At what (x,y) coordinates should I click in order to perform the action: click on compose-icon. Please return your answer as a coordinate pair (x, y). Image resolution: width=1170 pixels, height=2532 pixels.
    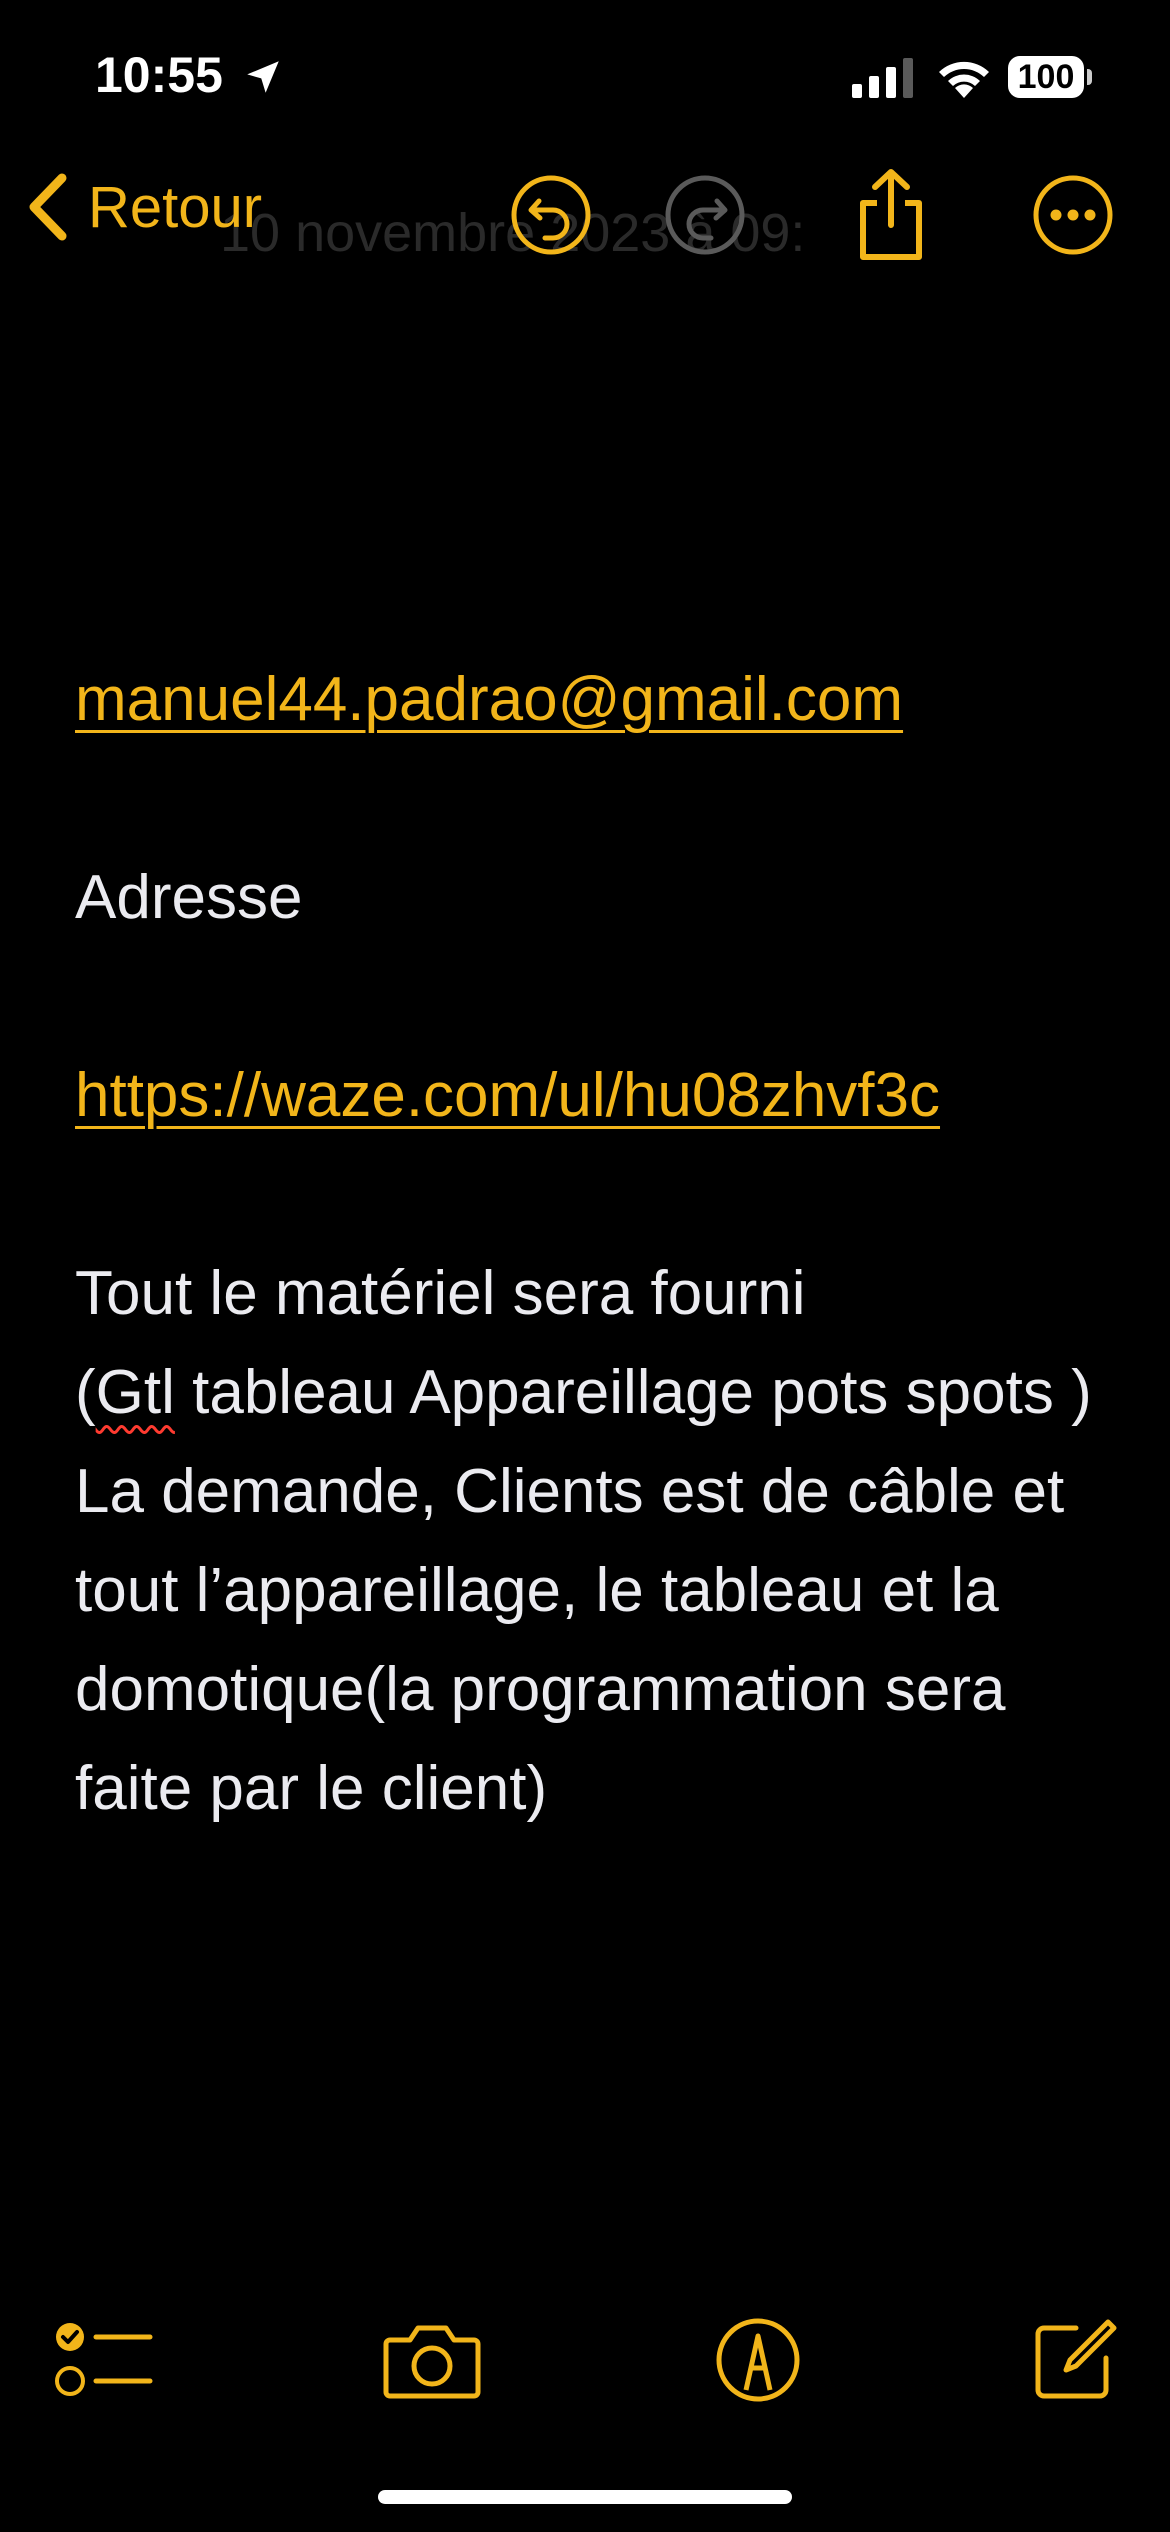
    Looking at the image, I should click on (1076, 2359).